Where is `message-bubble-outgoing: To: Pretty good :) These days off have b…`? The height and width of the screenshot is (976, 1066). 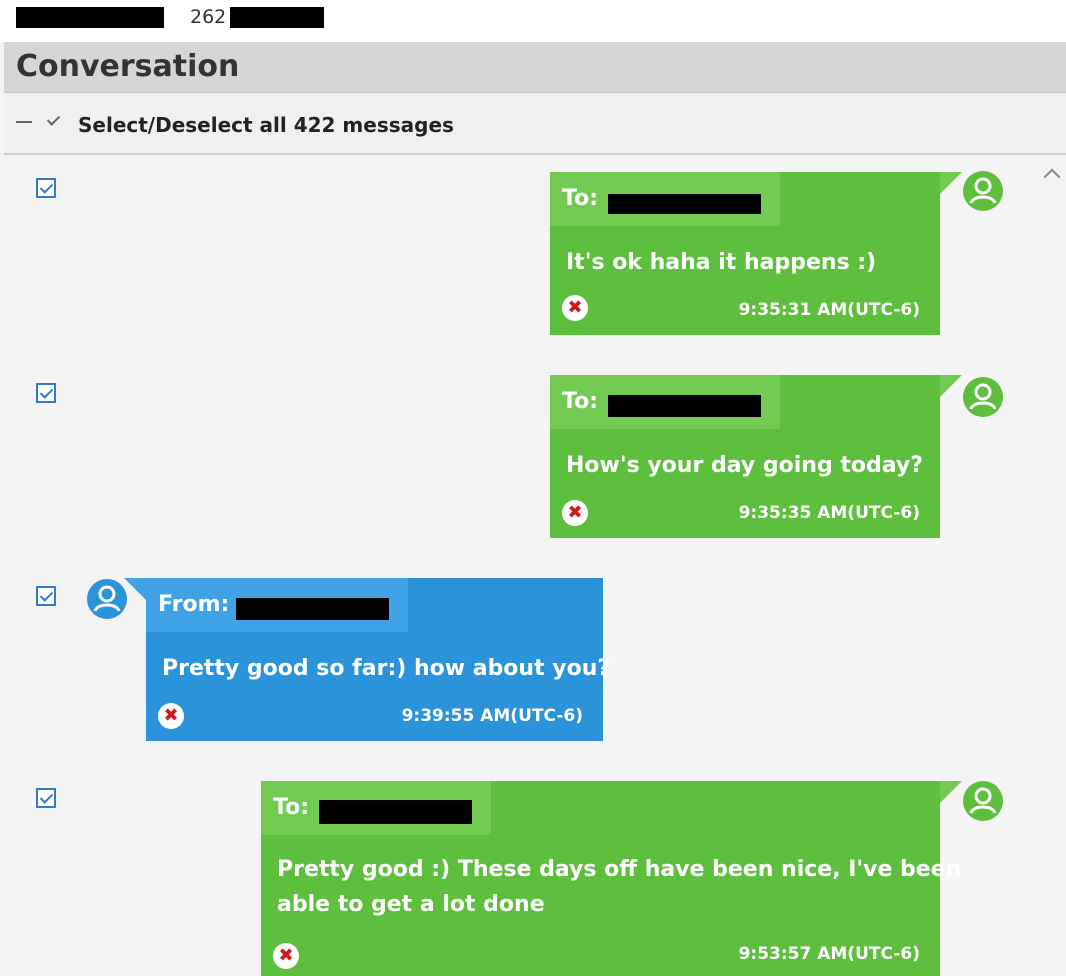 message-bubble-outgoing: To: Pretty good :) These days off have b… is located at coordinates (611, 878).